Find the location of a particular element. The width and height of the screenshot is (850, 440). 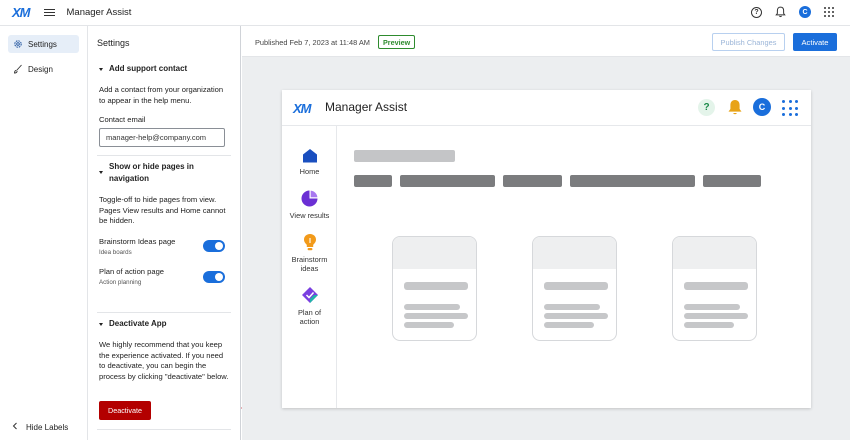

preview-nav-plan: Plan of action is located at coordinates (309, 306).